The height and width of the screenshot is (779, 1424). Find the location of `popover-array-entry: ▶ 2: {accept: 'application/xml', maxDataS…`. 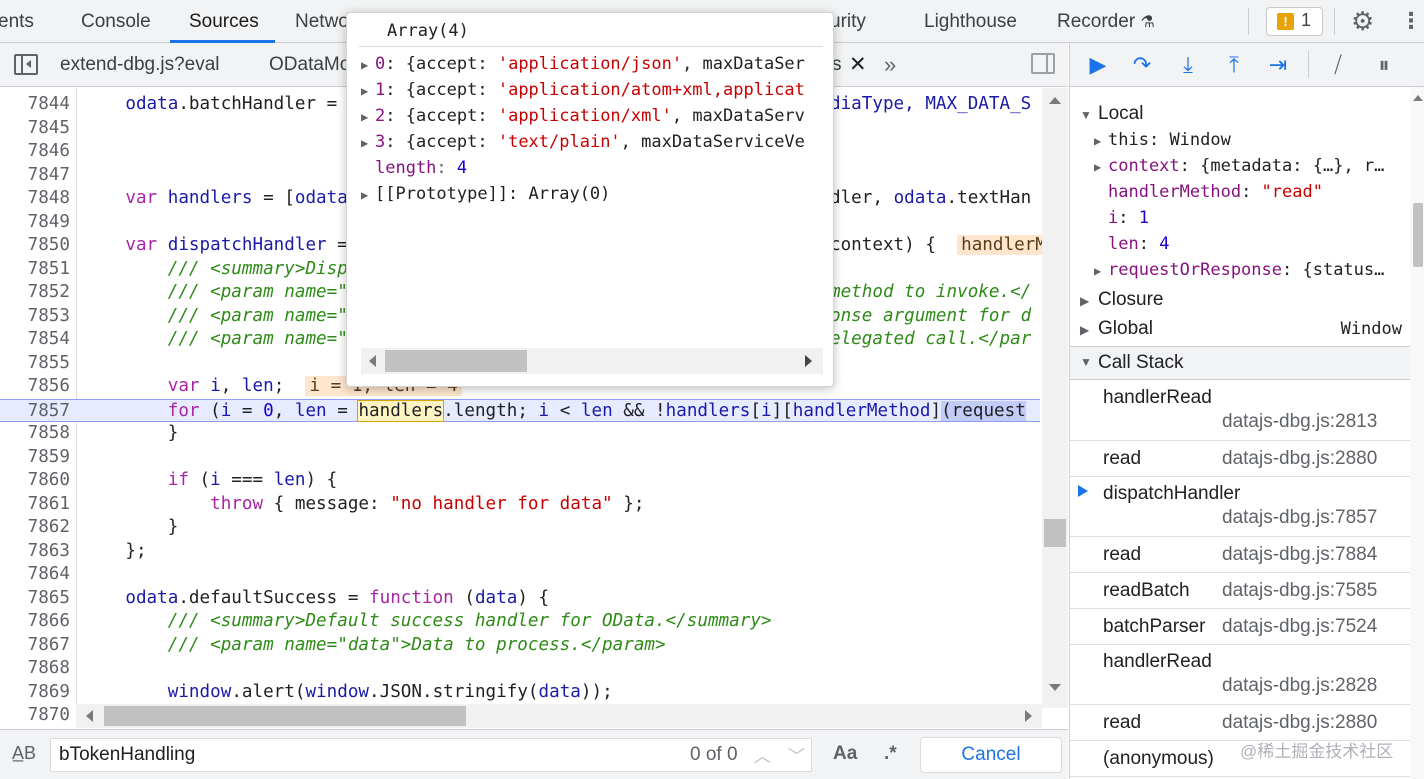

popover-array-entry: ▶ 2: {accept: 'application/xml', maxDataS… is located at coordinates (593, 116).